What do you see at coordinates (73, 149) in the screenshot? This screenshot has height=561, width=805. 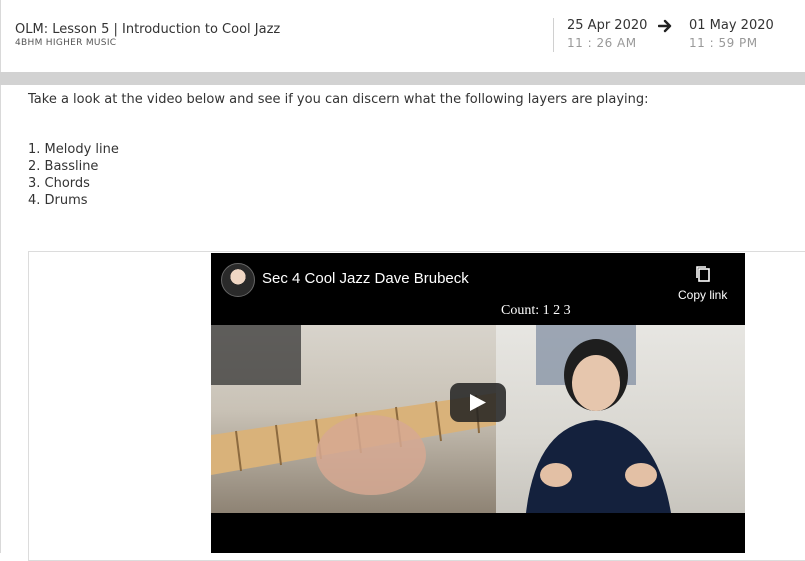 I see `list-item: 1. Melody line` at bounding box center [73, 149].